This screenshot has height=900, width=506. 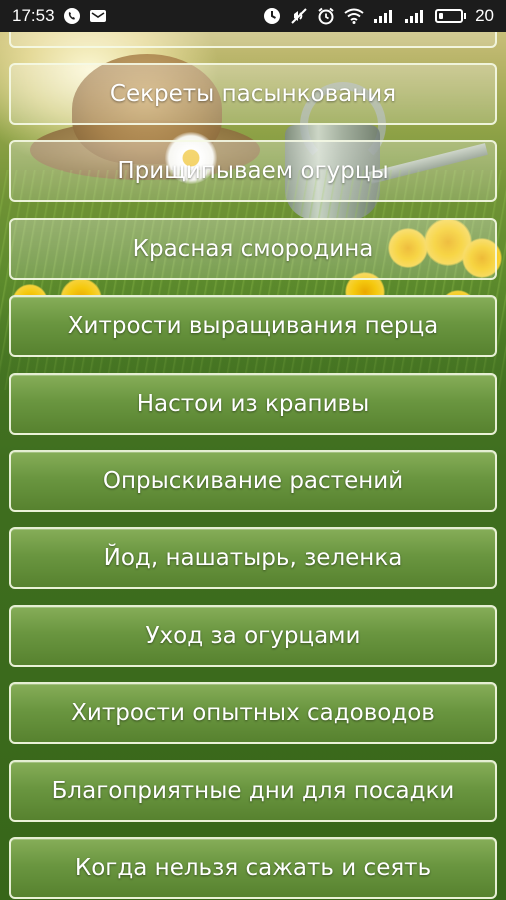 I want to click on menu-item-red-currant: Красная смородина, so click(x=253, y=249).